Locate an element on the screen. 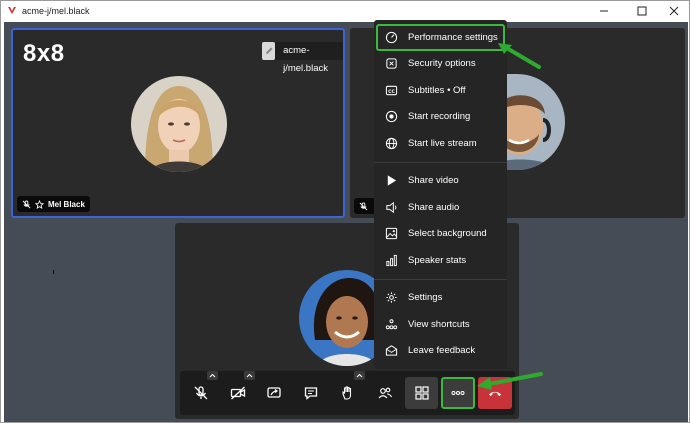 This screenshot has width=690, height=423. play-icon is located at coordinates (391, 181).